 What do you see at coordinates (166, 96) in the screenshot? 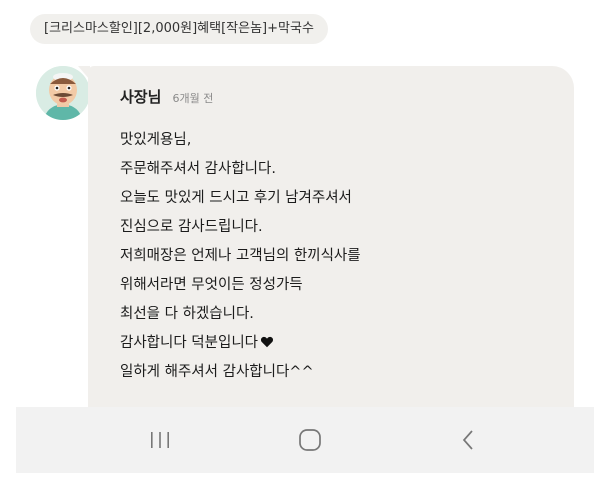
I see `reply-header: 사장님 6개월 전` at bounding box center [166, 96].